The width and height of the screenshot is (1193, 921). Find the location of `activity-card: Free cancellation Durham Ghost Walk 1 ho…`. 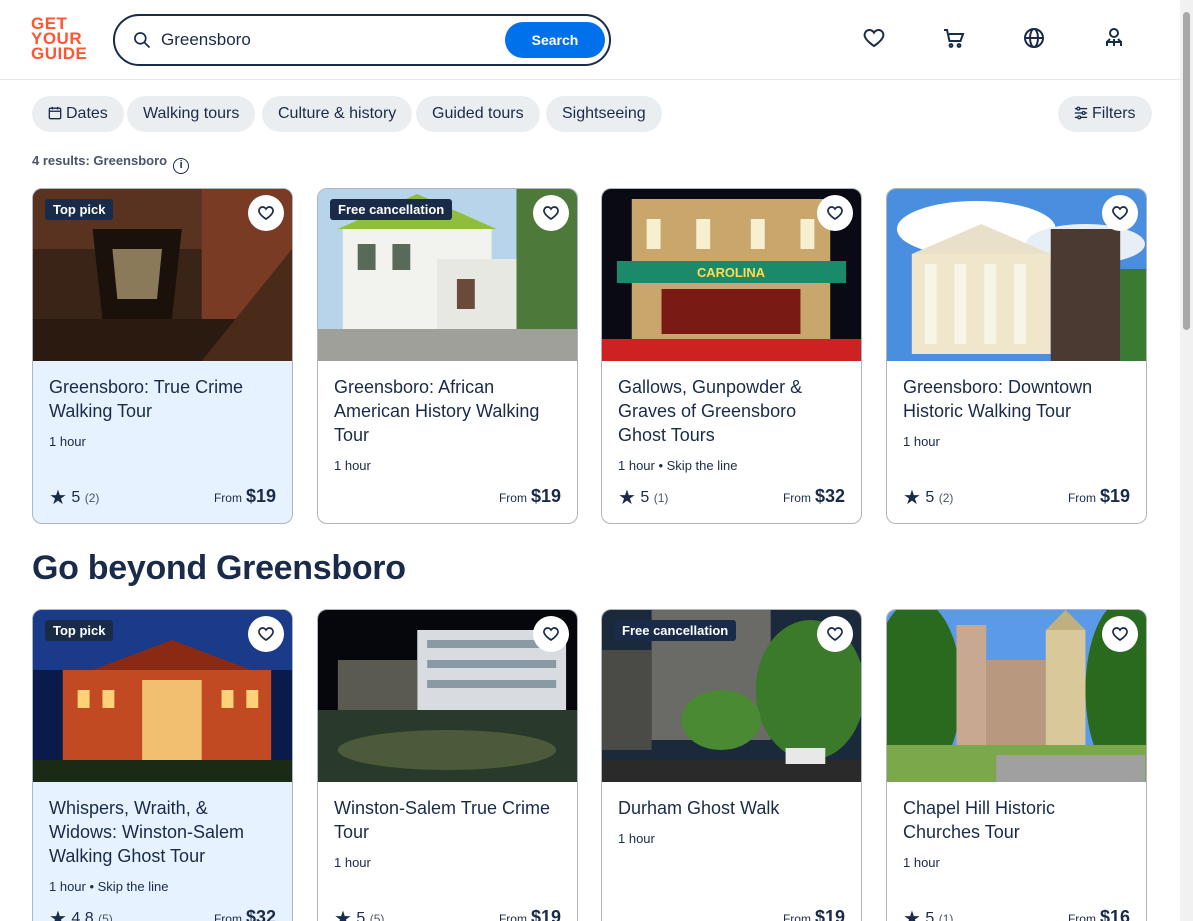

activity-card: Free cancellation Durham Ghost Walk 1 ho… is located at coordinates (731, 765).